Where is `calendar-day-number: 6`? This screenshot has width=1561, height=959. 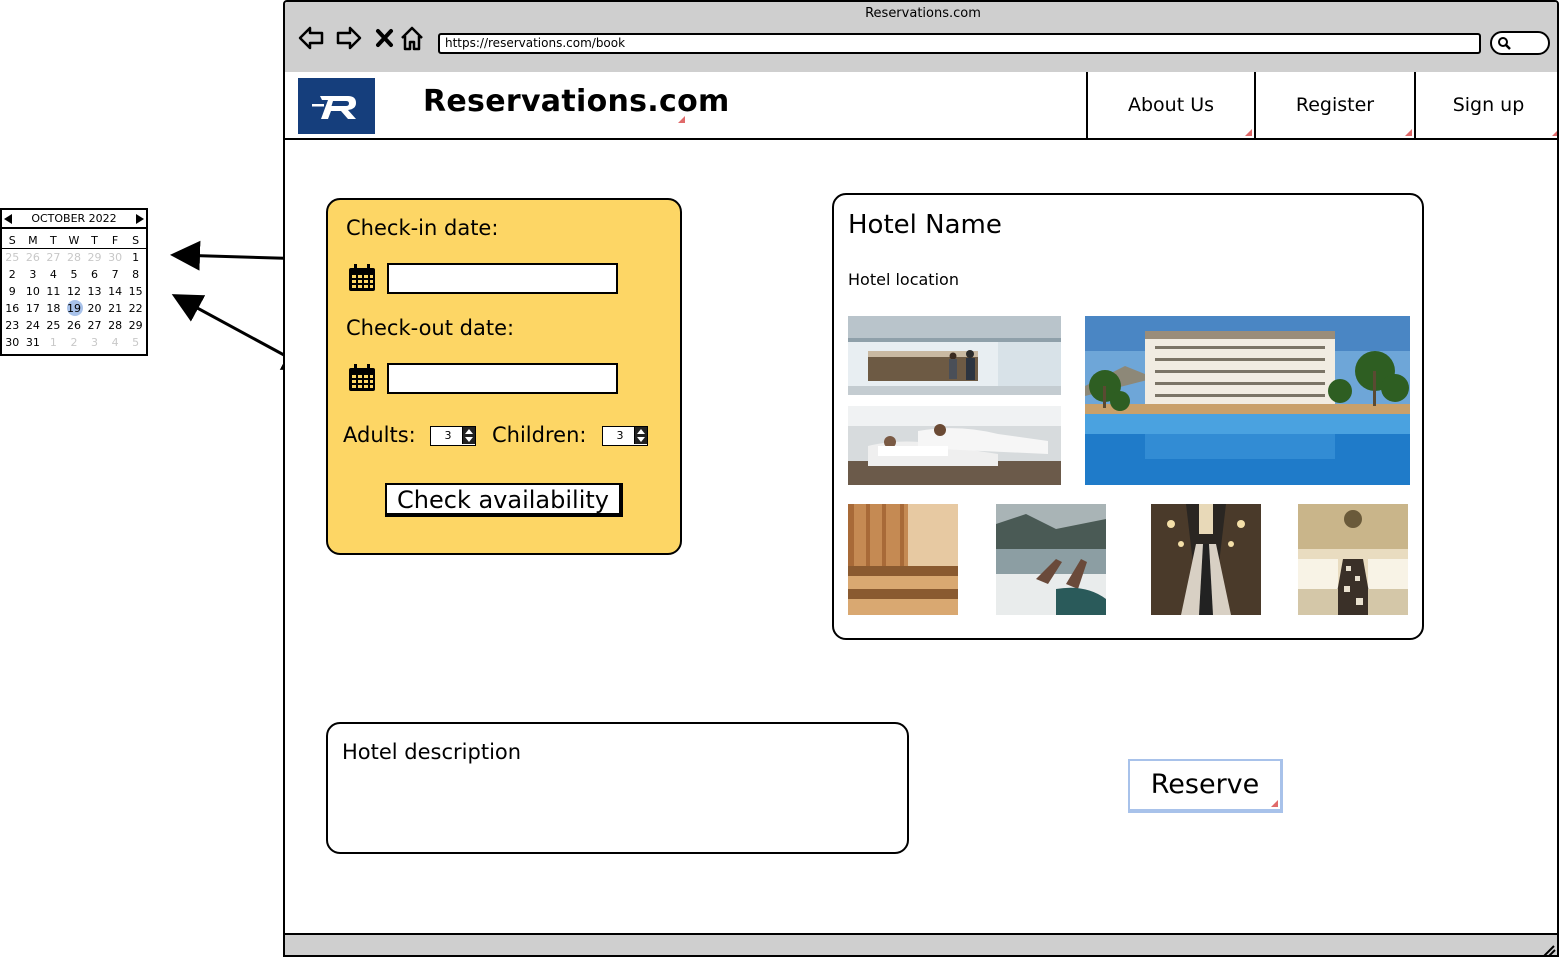
calendar-day-number: 6 is located at coordinates (95, 274).